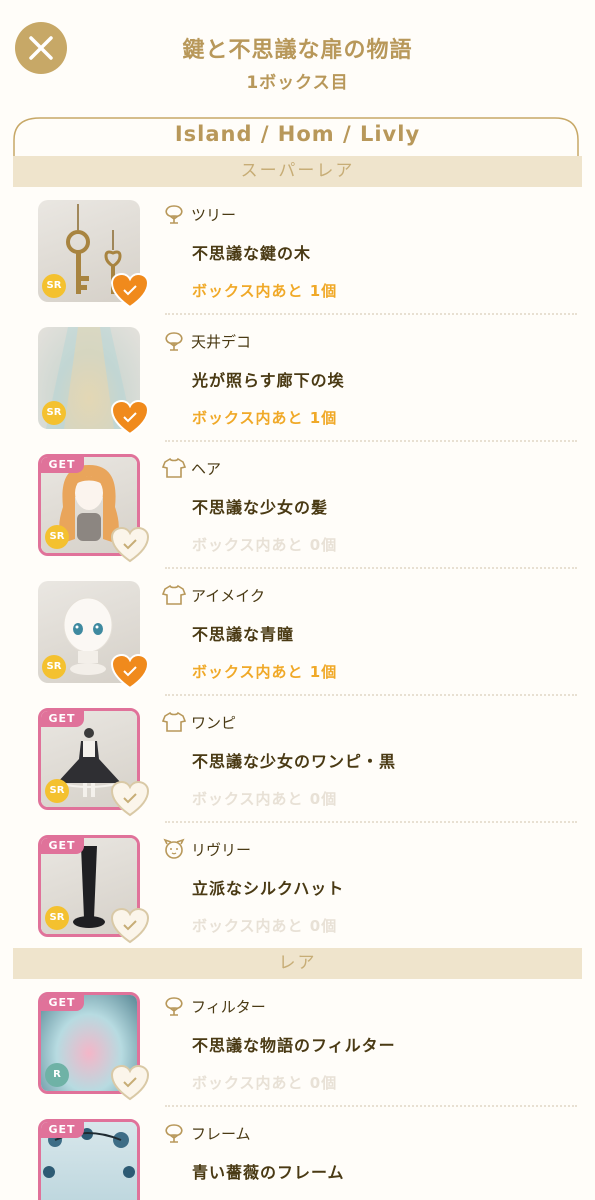  I want to click on section-header-super-rare: スーパーレア, so click(297, 171).